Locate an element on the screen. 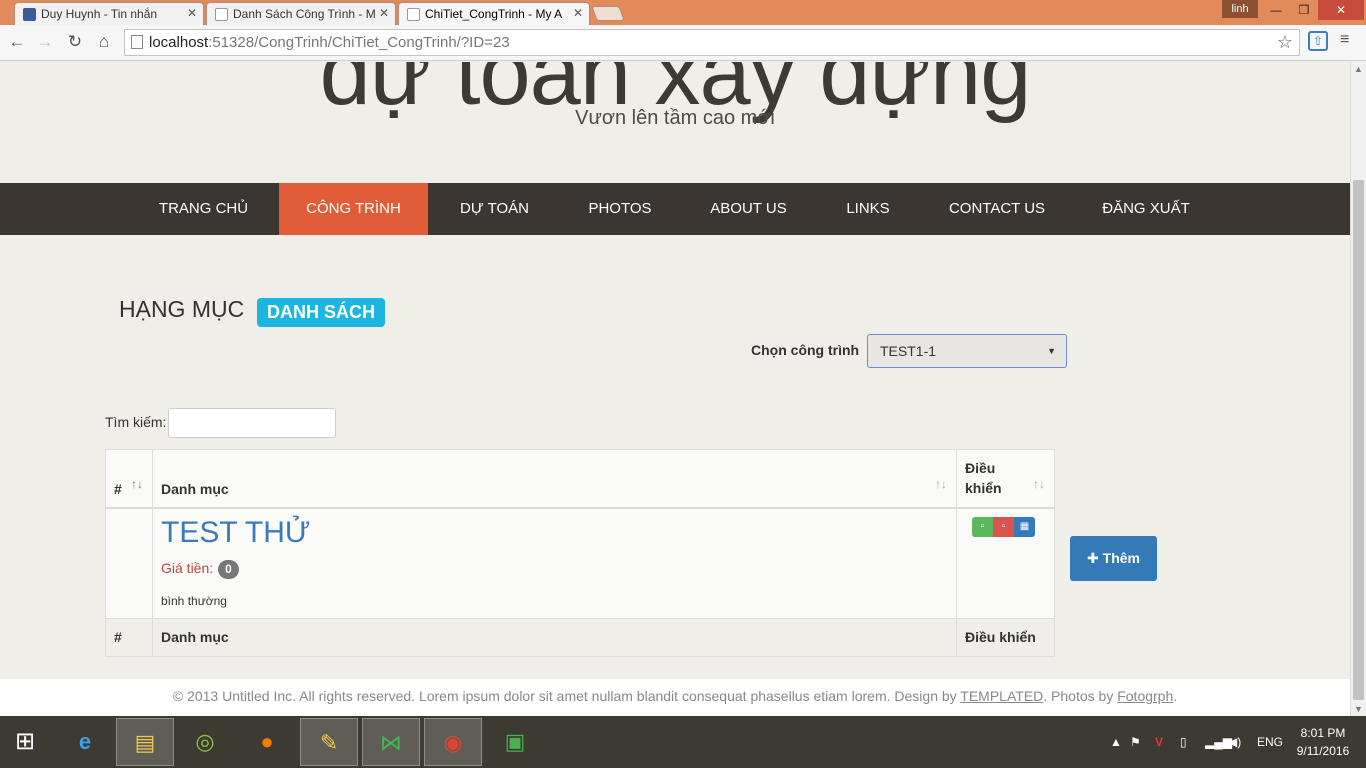 This screenshot has width=1366, height=768. tab-title: ChiTiet_CongTrinh - My A is located at coordinates (494, 14).